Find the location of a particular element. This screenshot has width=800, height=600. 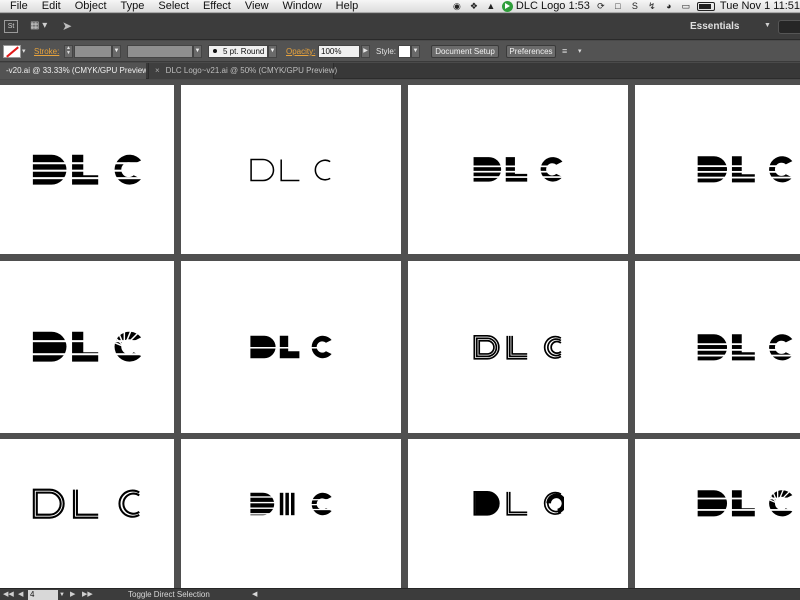

brush-definition: 5 pt. Round is located at coordinates (238, 51).